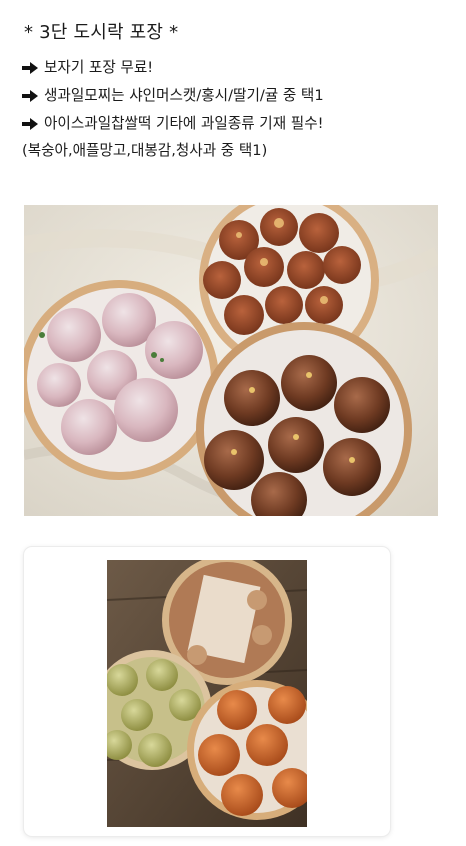 The height and width of the screenshot is (846, 466). What do you see at coordinates (145, 150) in the screenshot?
I see `fruit-choice-note: (복숭아,애플망고,대봉감,청사과 중 택1)` at bounding box center [145, 150].